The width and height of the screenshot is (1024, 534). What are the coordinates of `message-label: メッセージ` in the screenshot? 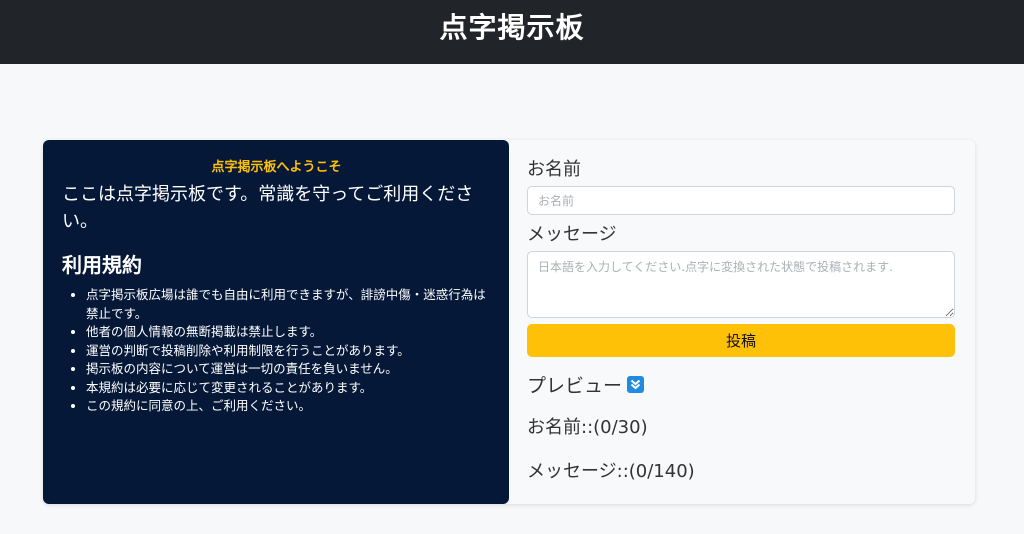 It's located at (572, 234).